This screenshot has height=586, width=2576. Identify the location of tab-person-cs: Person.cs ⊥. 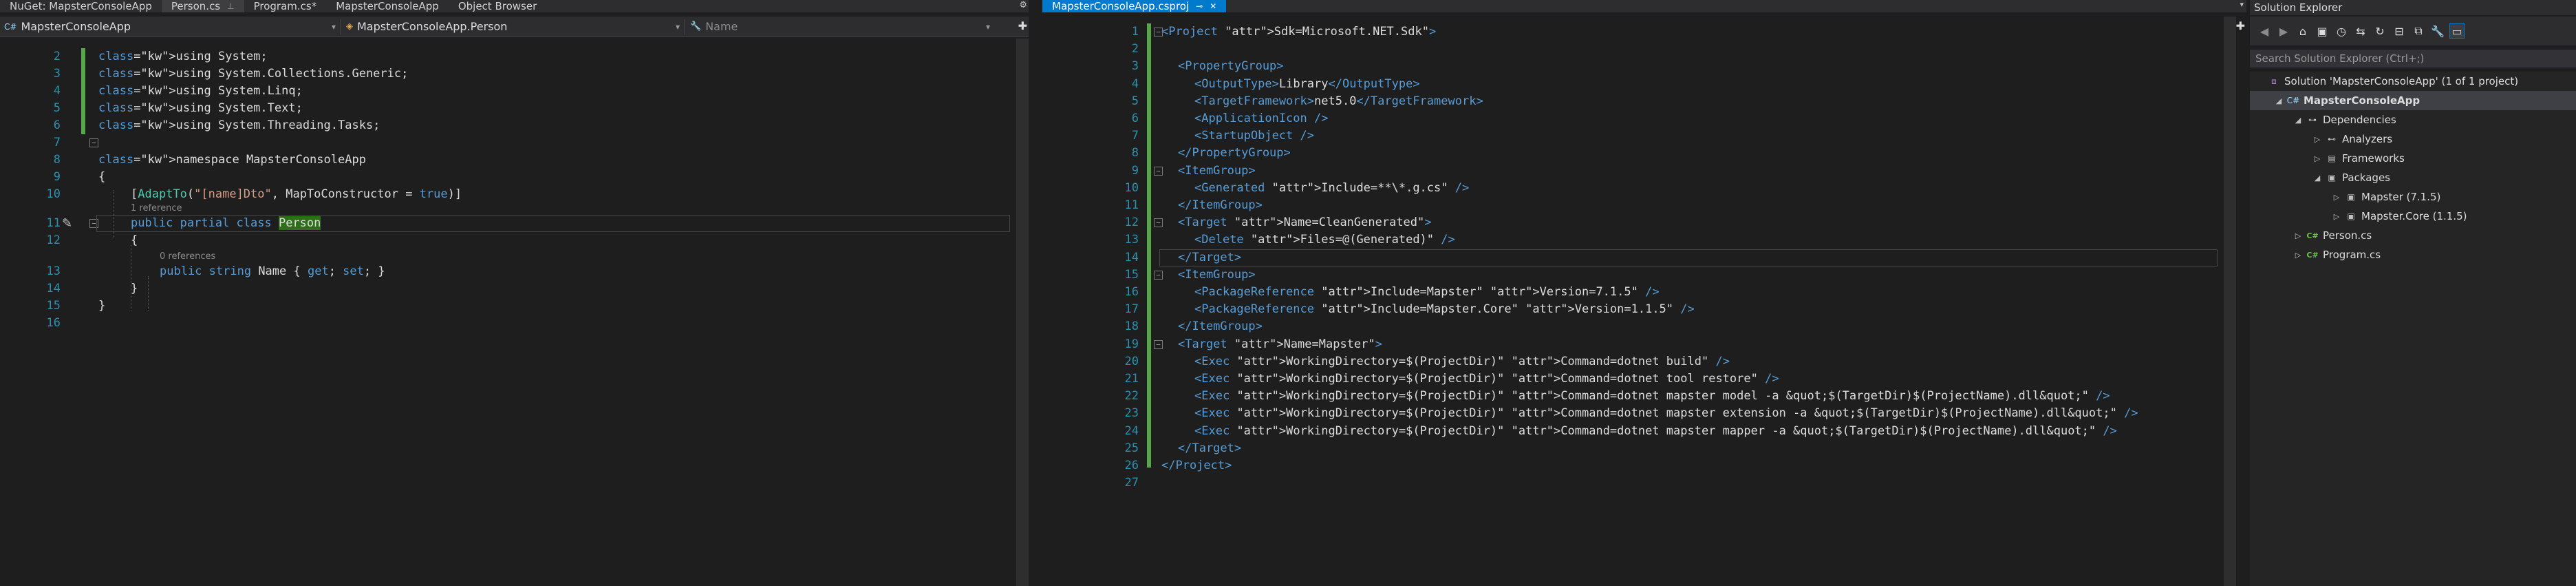
(202, 6).